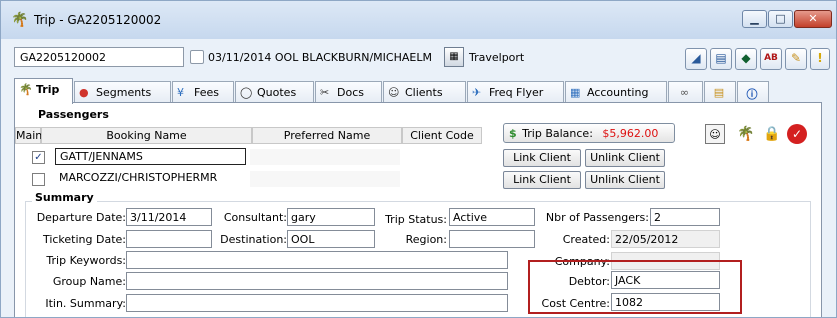  I want to click on trip-description: 03/11/2014 OOL BLACKBURN/MICHAELM, so click(320, 57).